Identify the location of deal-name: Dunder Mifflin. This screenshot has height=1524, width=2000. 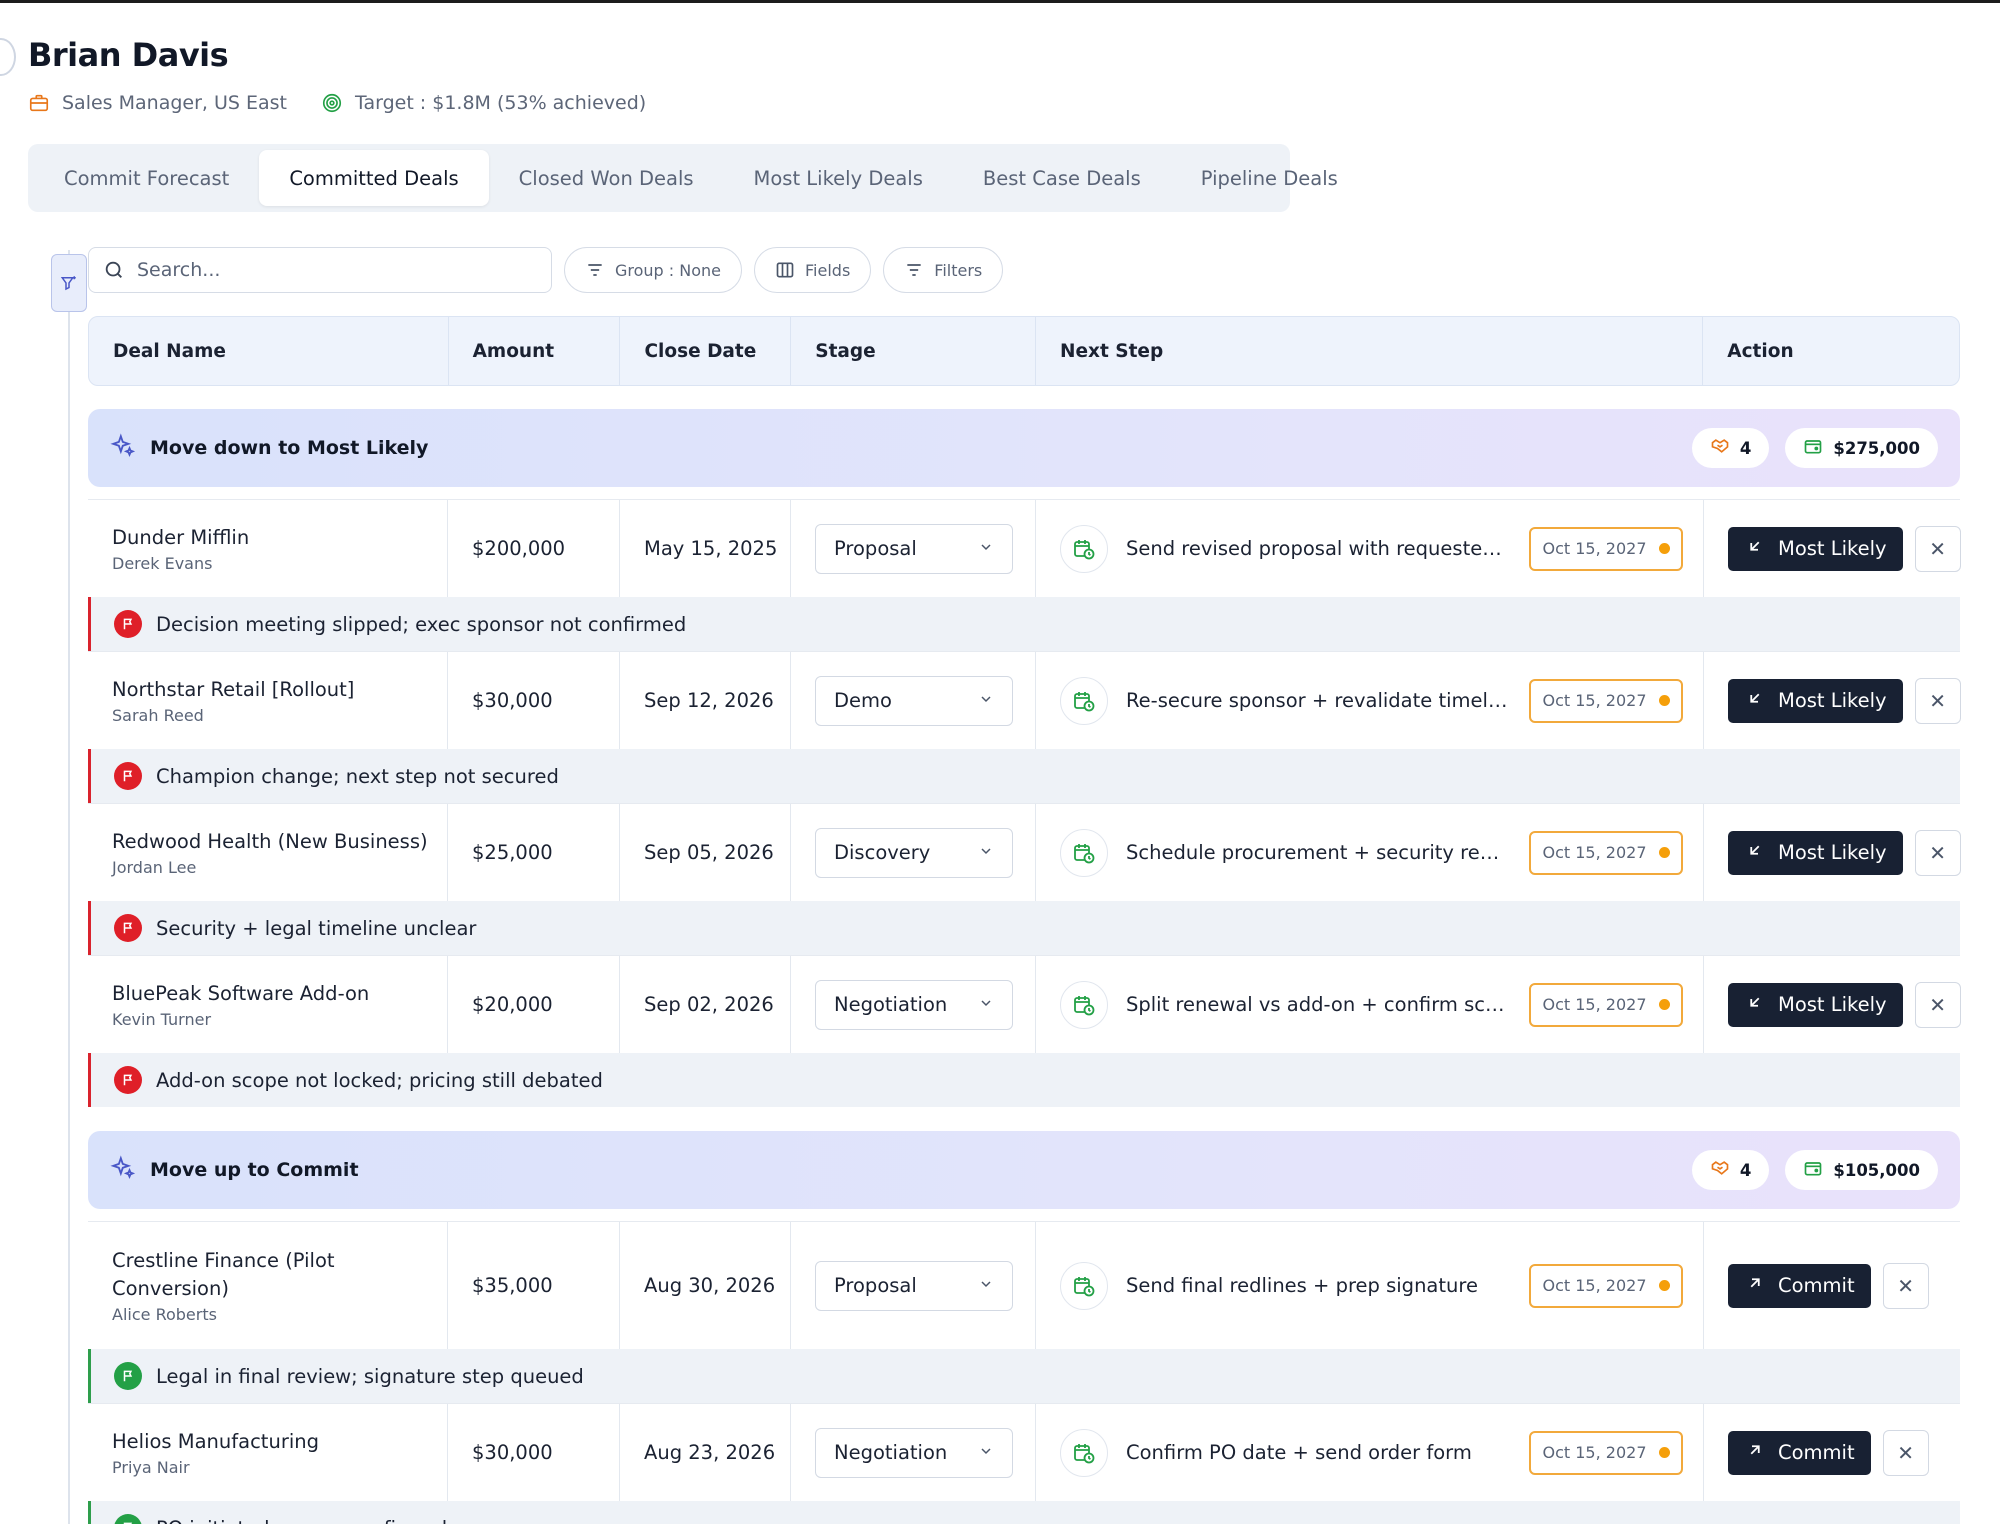
(180, 538).